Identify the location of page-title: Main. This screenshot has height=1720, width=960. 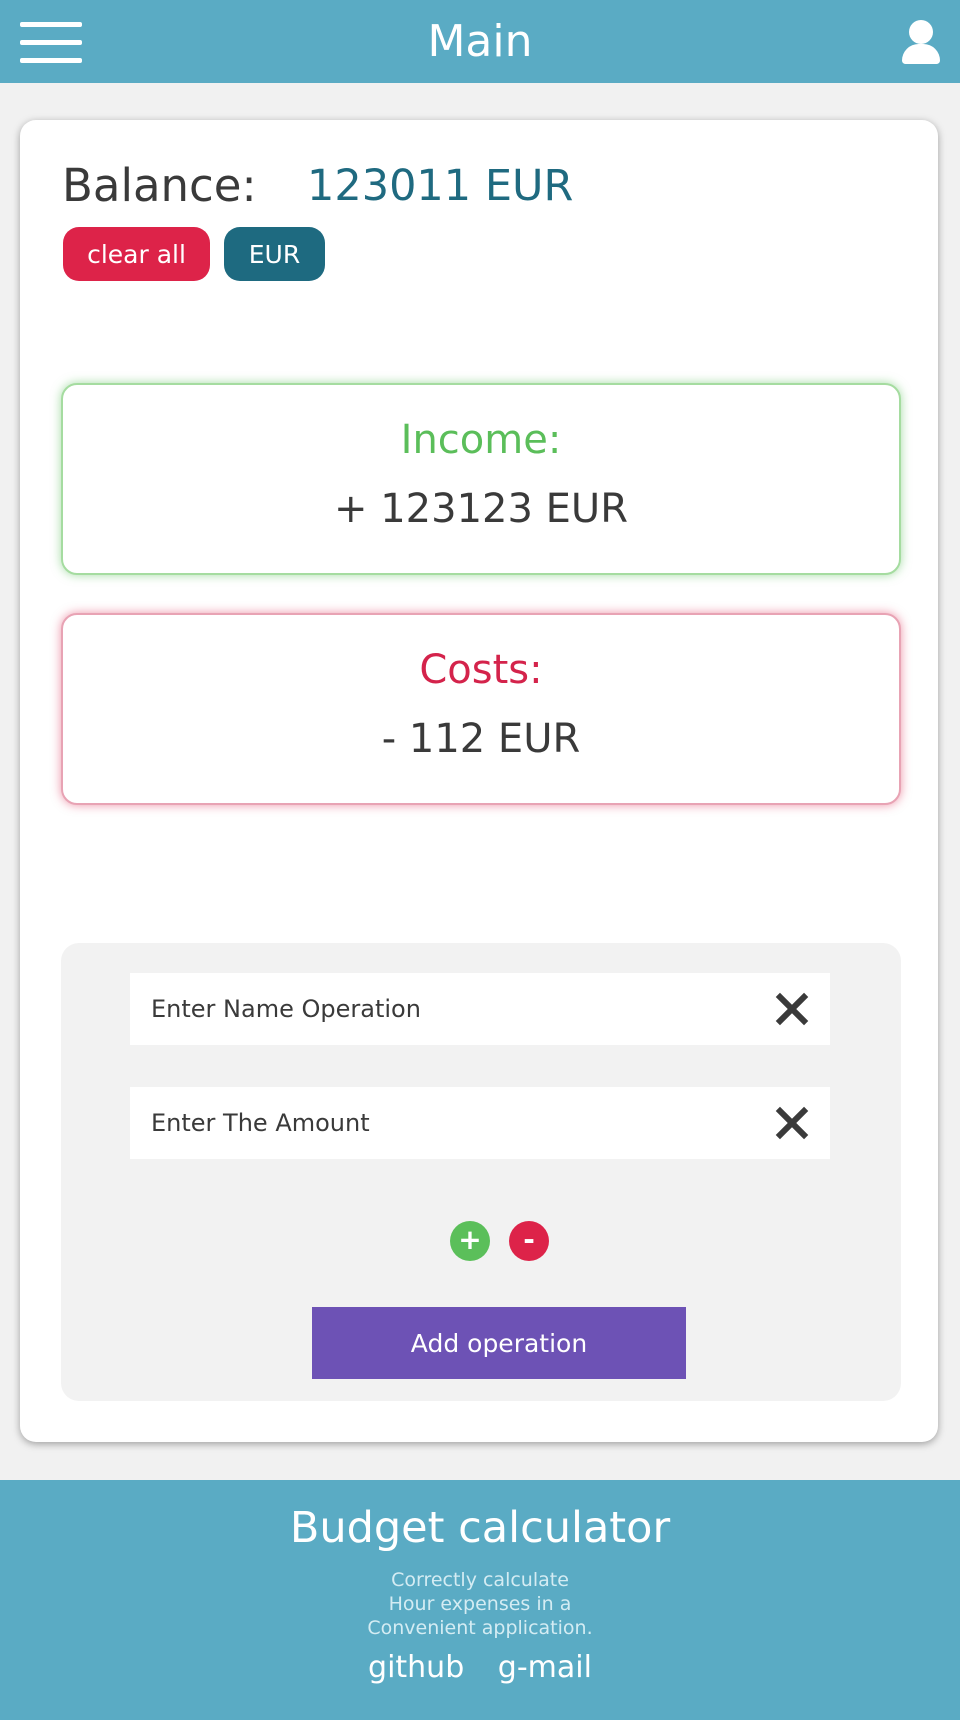
(480, 41).